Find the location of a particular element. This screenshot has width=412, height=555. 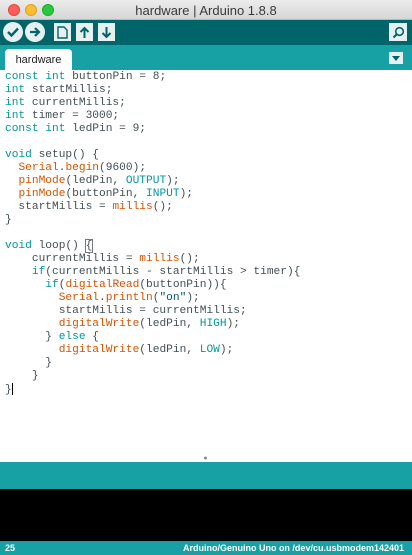

code-token: begin is located at coordinates (82, 168).